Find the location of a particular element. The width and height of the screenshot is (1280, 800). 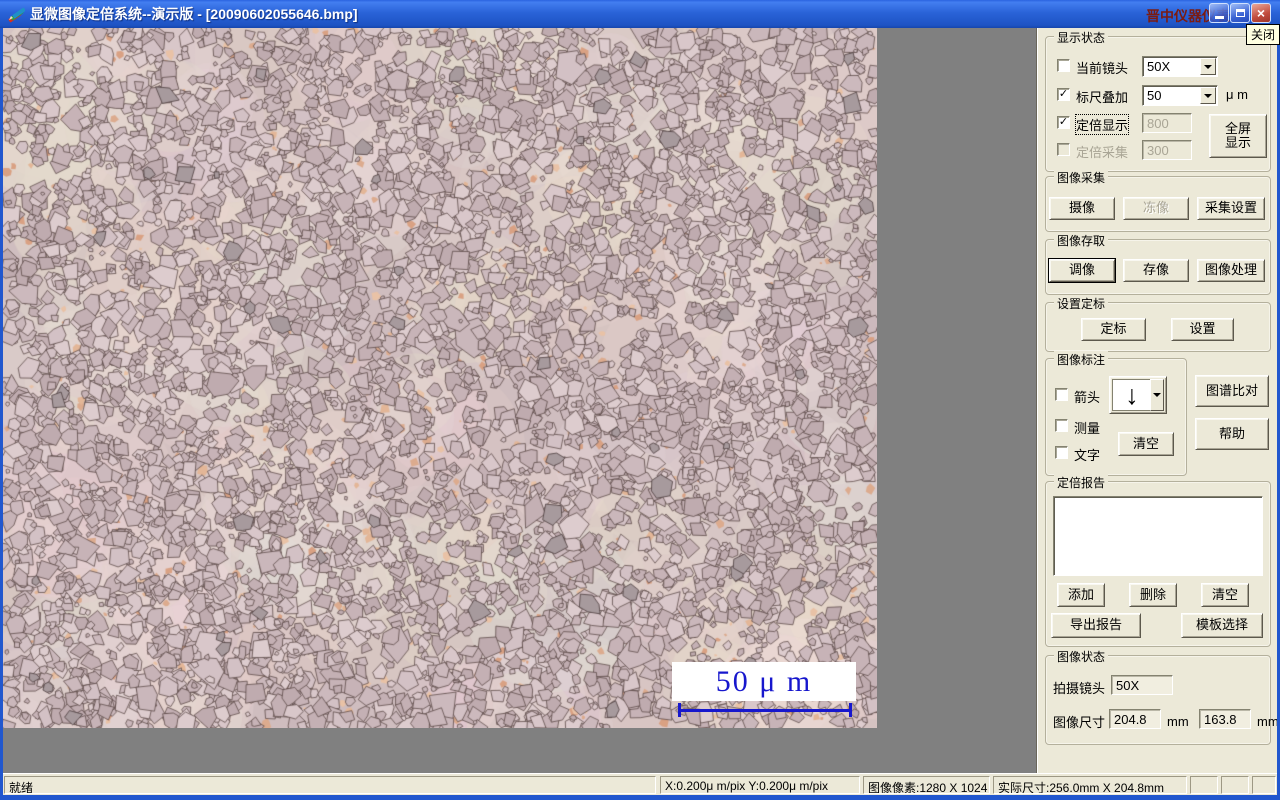

group-calibration: 设置 定标 is located at coordinates (1158, 323).